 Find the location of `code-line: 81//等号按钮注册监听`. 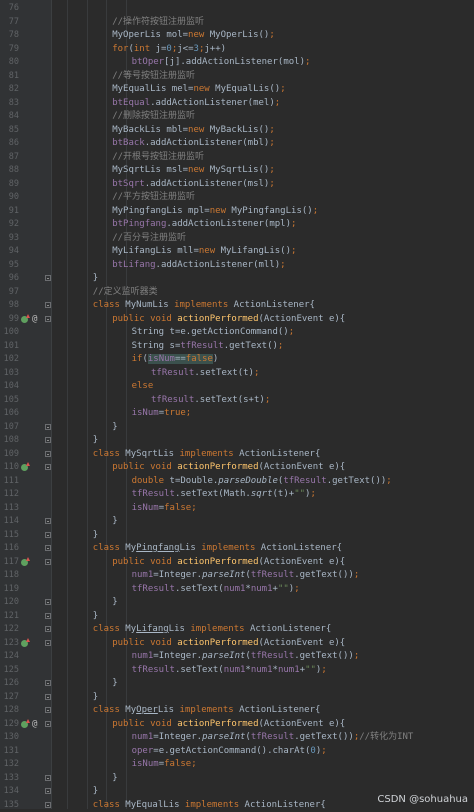

code-line: 81//等号按钮注册监听 is located at coordinates (237, 77).